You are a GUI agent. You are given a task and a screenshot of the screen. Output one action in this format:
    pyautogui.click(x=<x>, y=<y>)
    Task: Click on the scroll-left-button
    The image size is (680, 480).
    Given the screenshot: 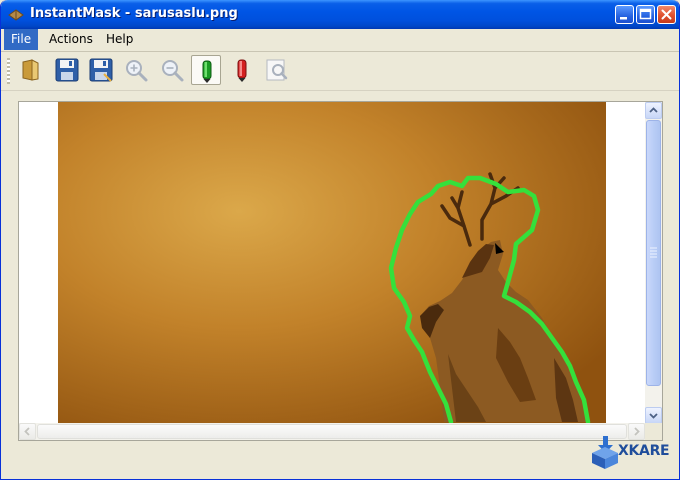 What is the action you would take?
    pyautogui.click(x=27, y=431)
    